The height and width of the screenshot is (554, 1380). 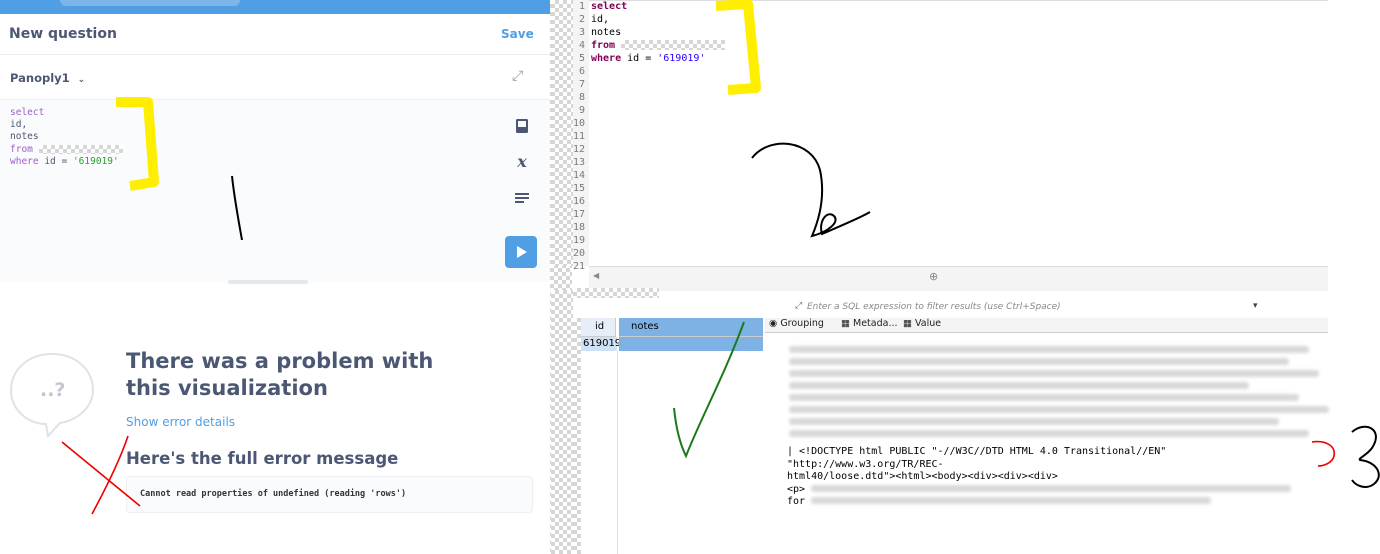 What do you see at coordinates (578, 188) in the screenshot?
I see `line-number: 15` at bounding box center [578, 188].